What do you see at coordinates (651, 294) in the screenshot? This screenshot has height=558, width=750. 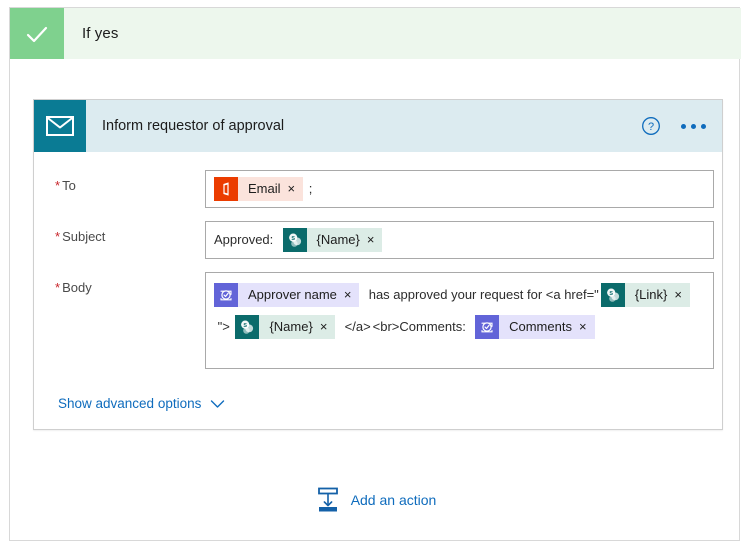 I see `token-link-label: {Link}` at bounding box center [651, 294].